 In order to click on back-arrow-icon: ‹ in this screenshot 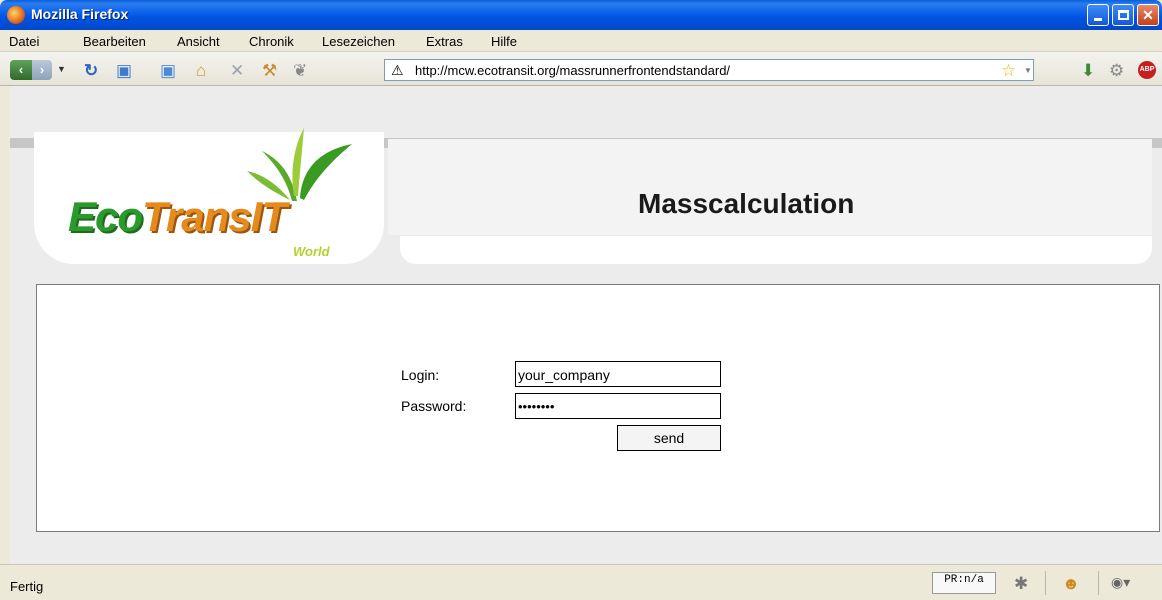, I will do `click(21, 69)`.